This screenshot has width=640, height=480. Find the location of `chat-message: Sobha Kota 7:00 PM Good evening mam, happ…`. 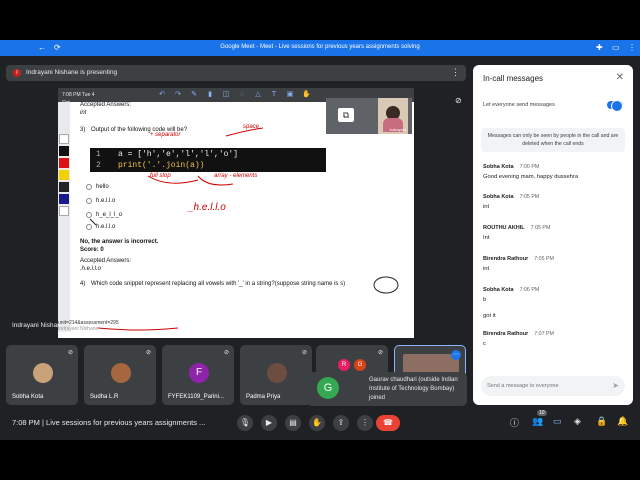

chat-message: Sobha Kota 7:00 PM Good evening mam, happ… is located at coordinates (553, 172).